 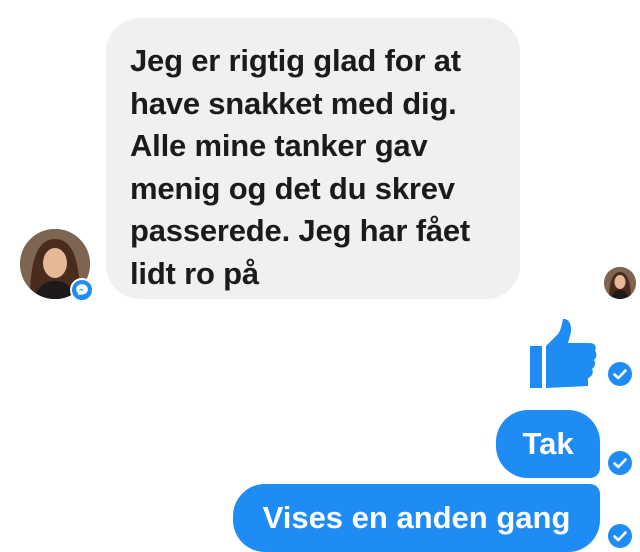 What do you see at coordinates (300, 230) in the screenshot?
I see `message-line: passerede. Jeg har fået` at bounding box center [300, 230].